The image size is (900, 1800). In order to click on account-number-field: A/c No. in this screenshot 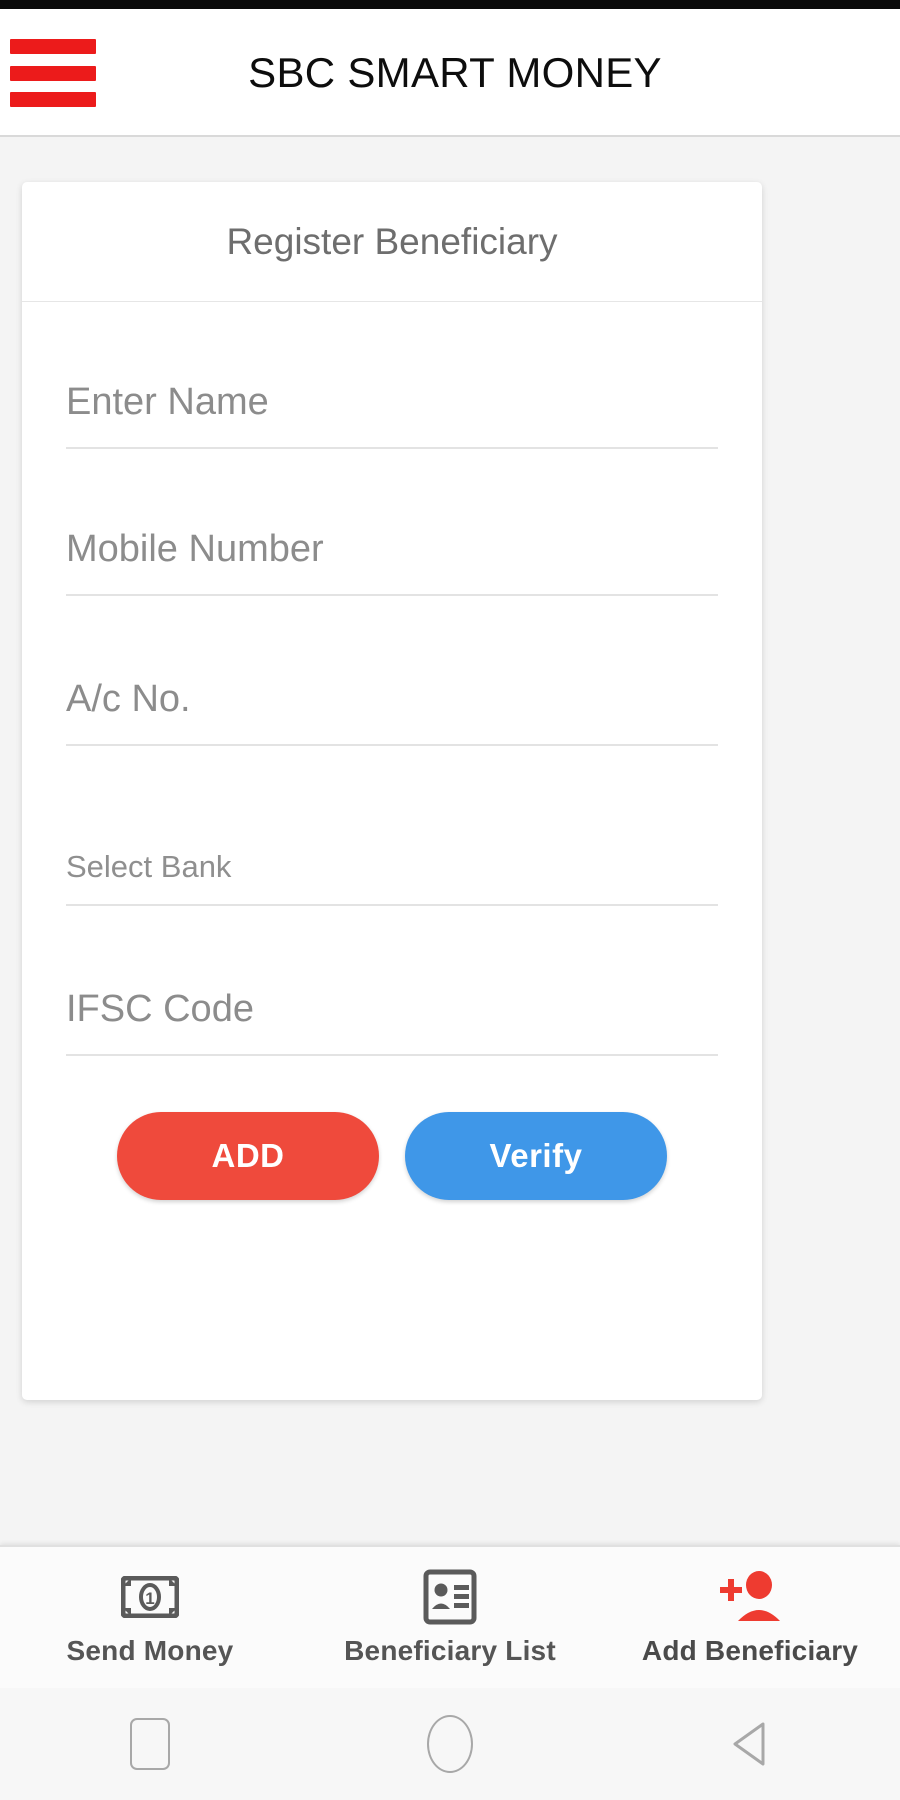, I will do `click(392, 671)`.